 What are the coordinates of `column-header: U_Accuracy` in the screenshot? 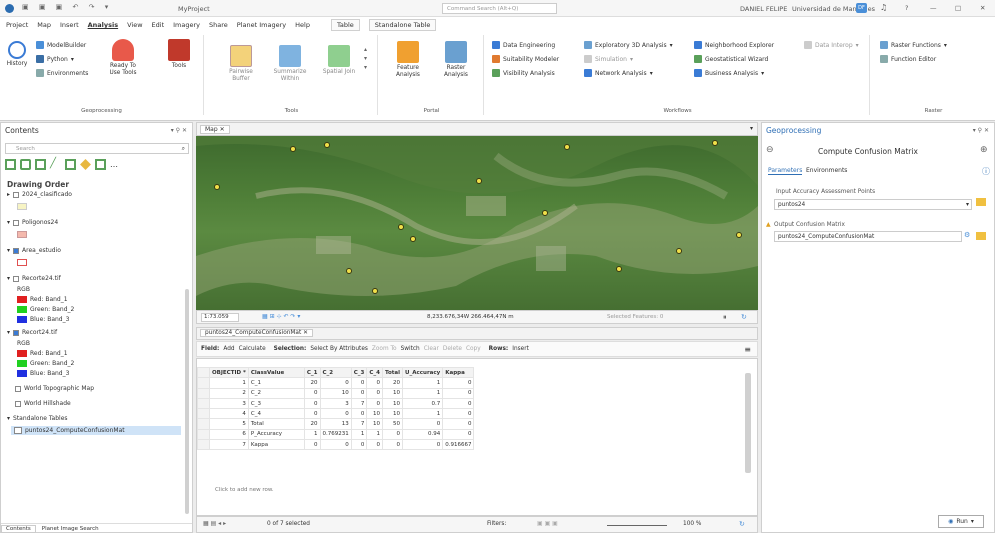 It's located at (423, 372).